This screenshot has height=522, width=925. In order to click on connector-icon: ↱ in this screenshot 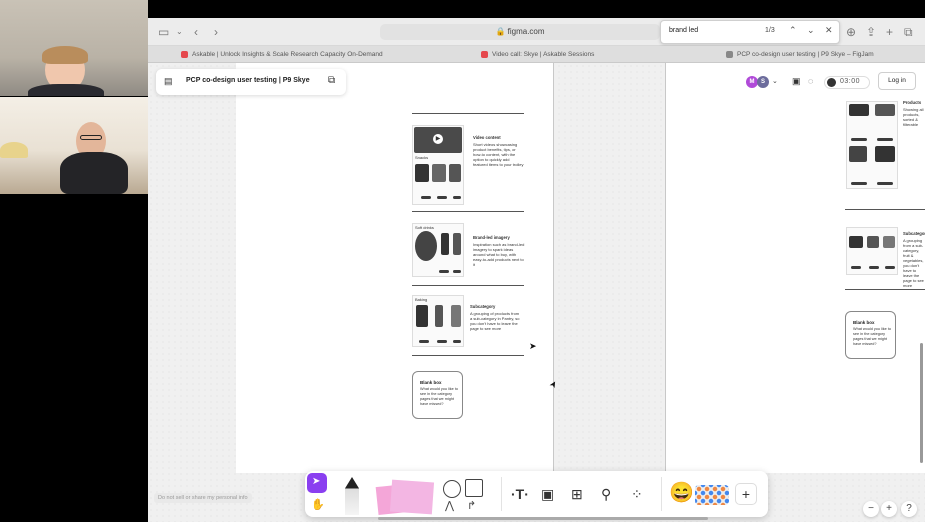, I will do `click(472, 506)`.